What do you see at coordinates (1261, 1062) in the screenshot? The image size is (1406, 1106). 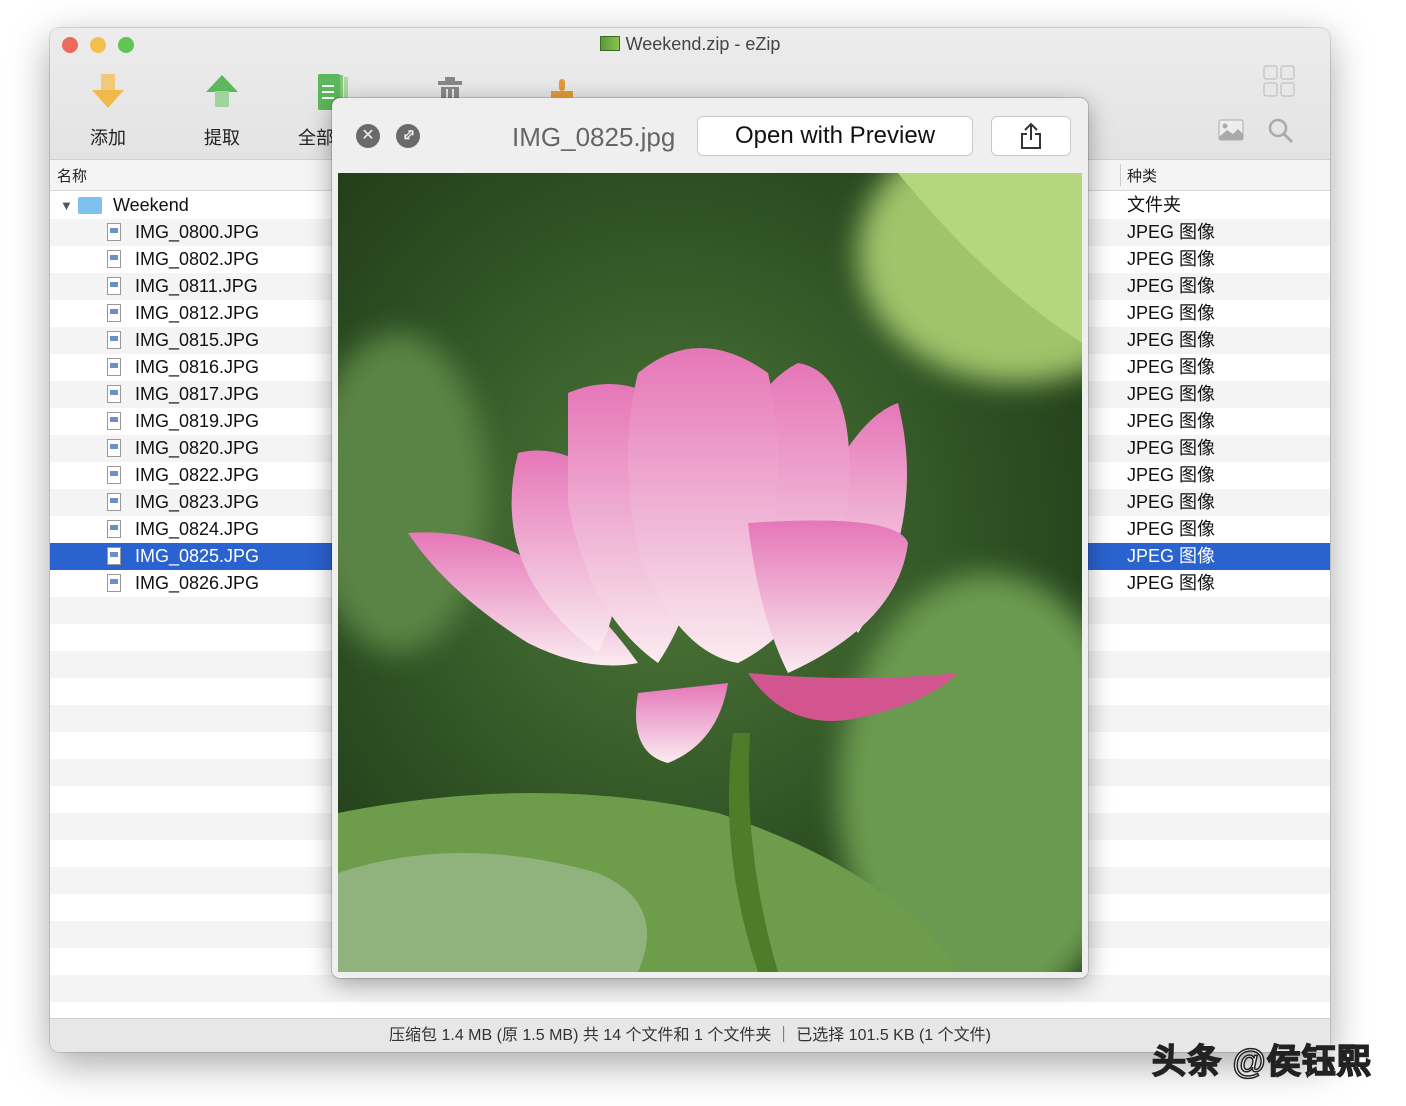 I see `watermark-text: 头条 @侯钰熙` at bounding box center [1261, 1062].